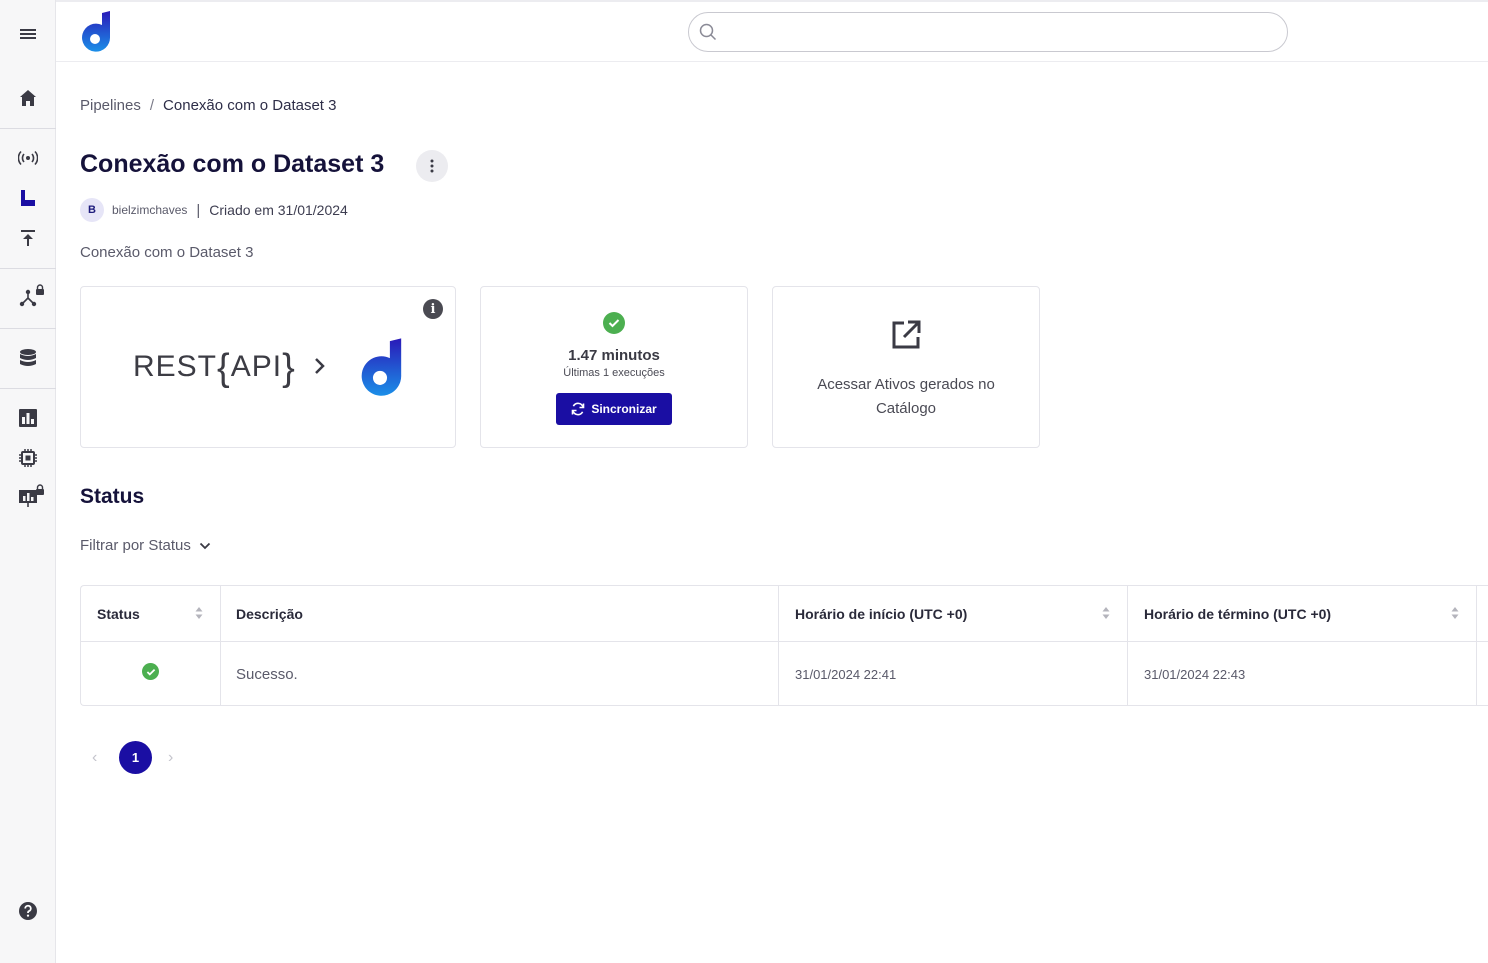 The height and width of the screenshot is (963, 1488). I want to click on column-header-label: Horário de início (UTC +0), so click(881, 613).